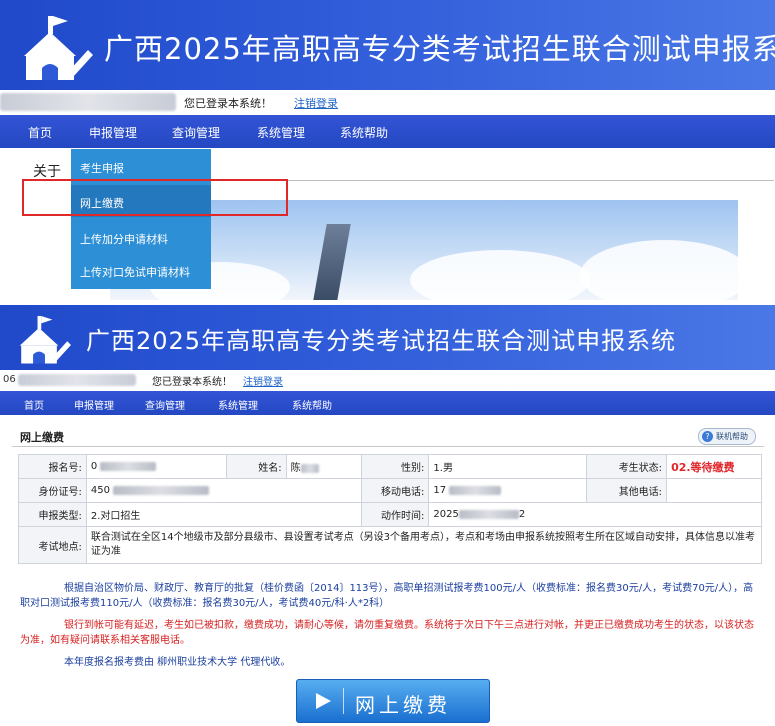 The image size is (775, 726). Describe the element at coordinates (223, 514) in the screenshot. I see `type-value: 2.对口招生` at that location.